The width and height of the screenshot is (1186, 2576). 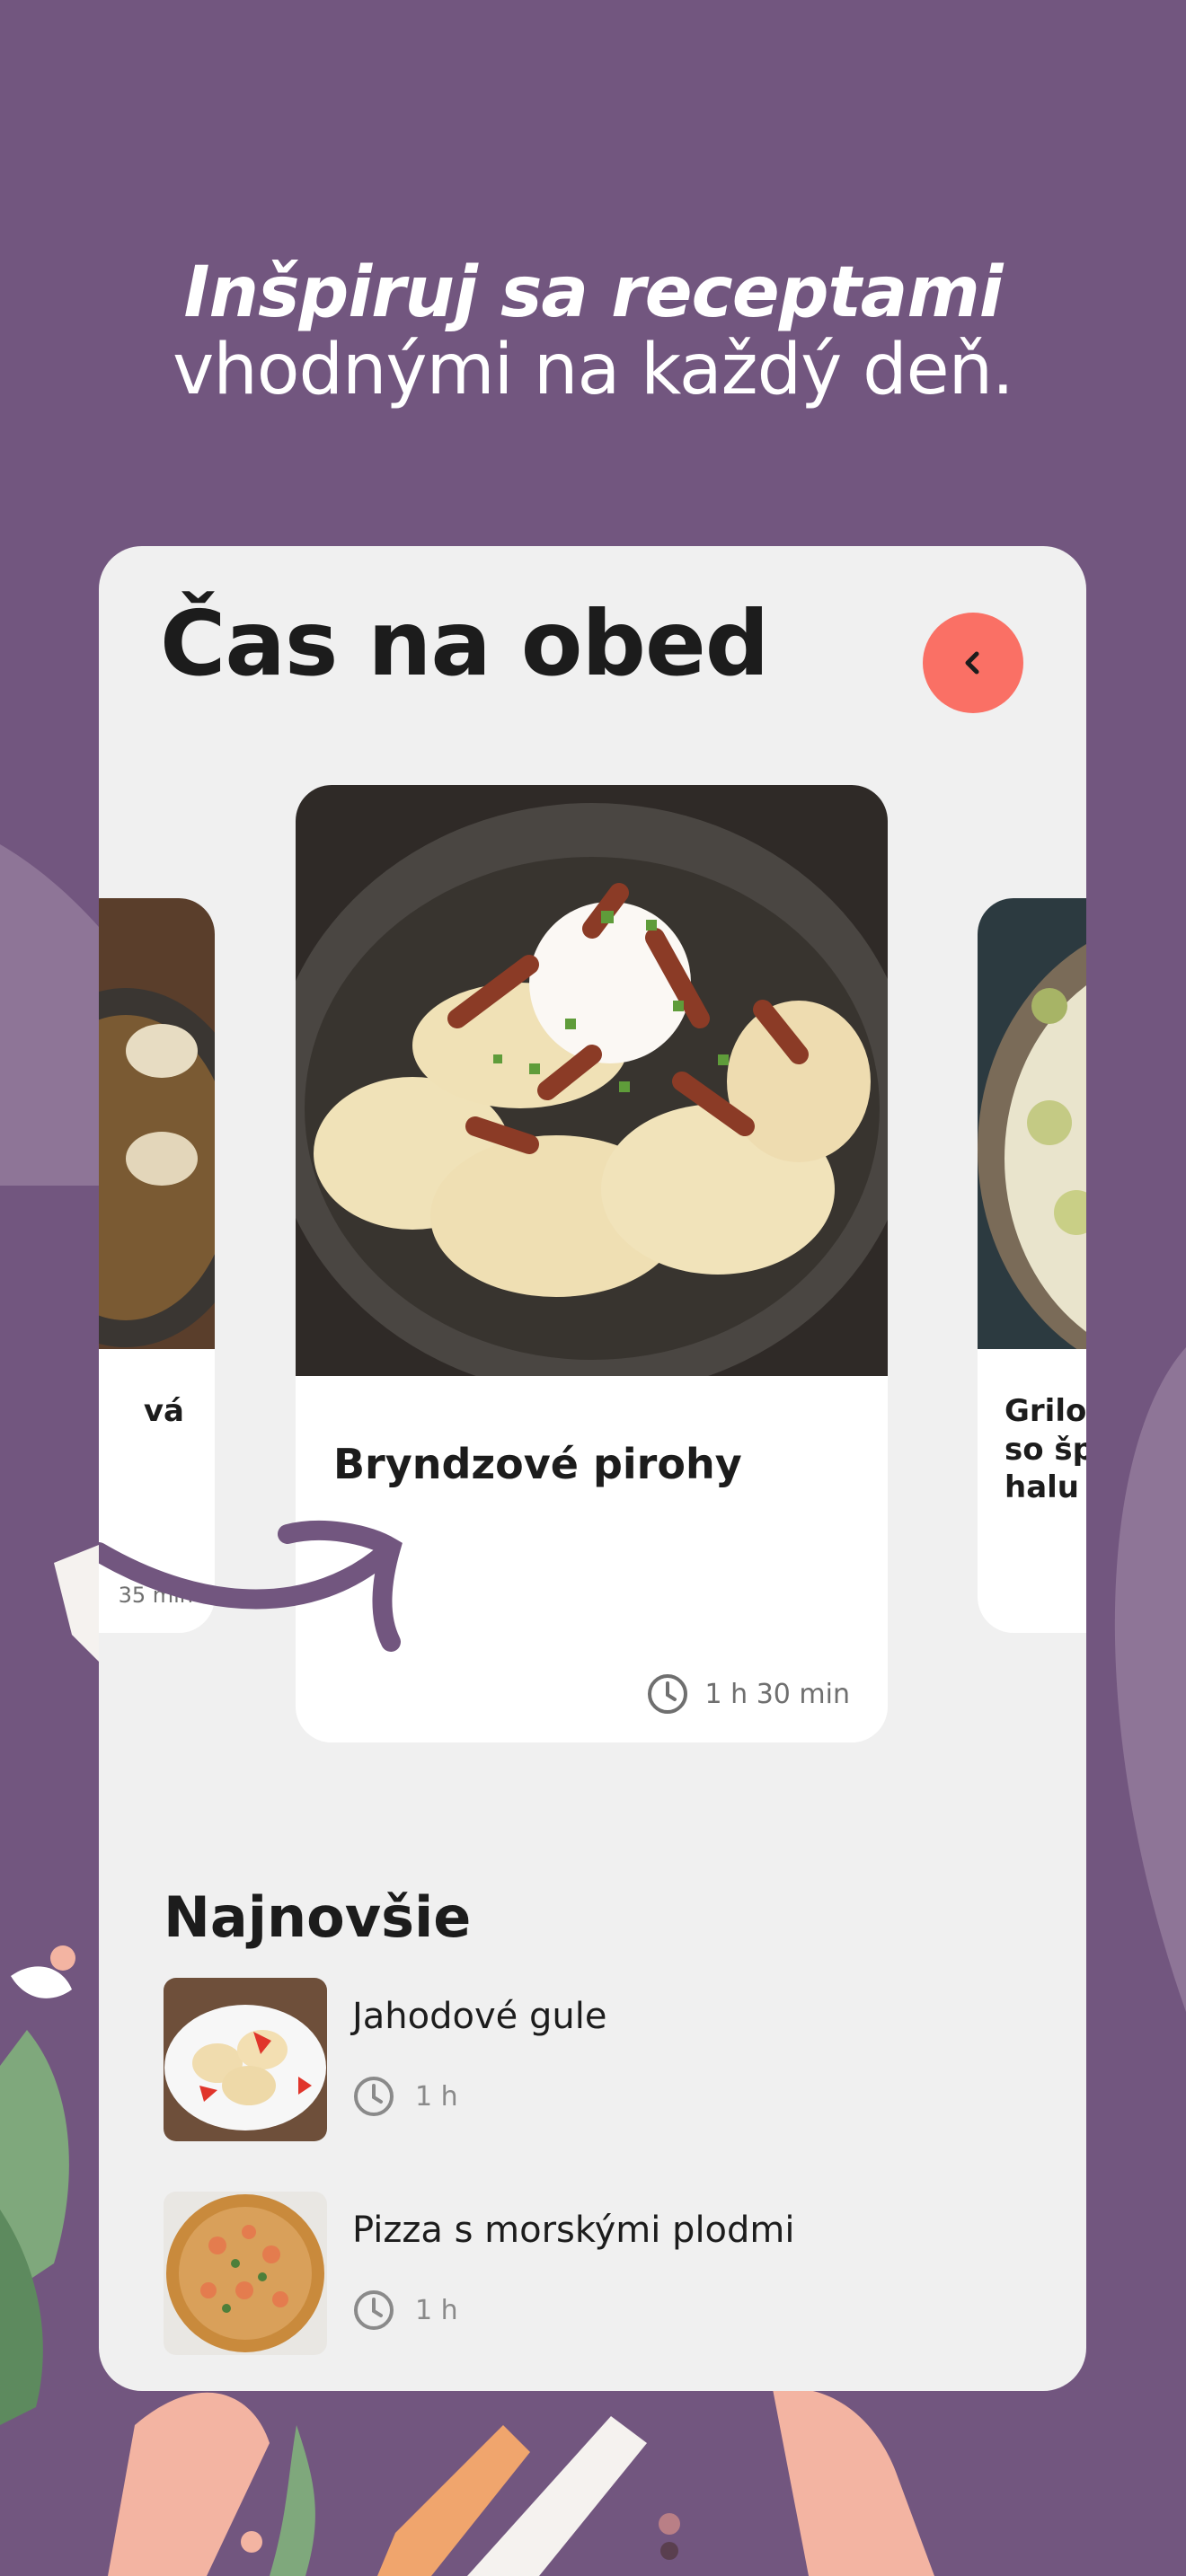 What do you see at coordinates (464, 643) in the screenshot?
I see `section-title: Čas na obed` at bounding box center [464, 643].